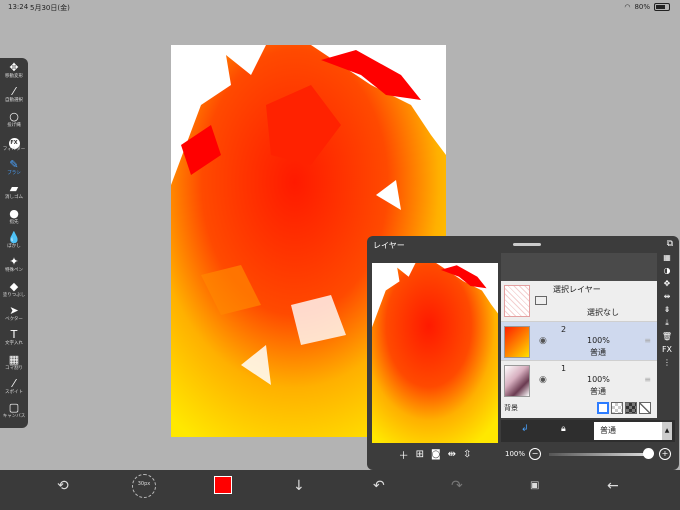  What do you see at coordinates (14, 198) in the screenshot?
I see `tool-label: 消しゴム` at bounding box center [14, 198].